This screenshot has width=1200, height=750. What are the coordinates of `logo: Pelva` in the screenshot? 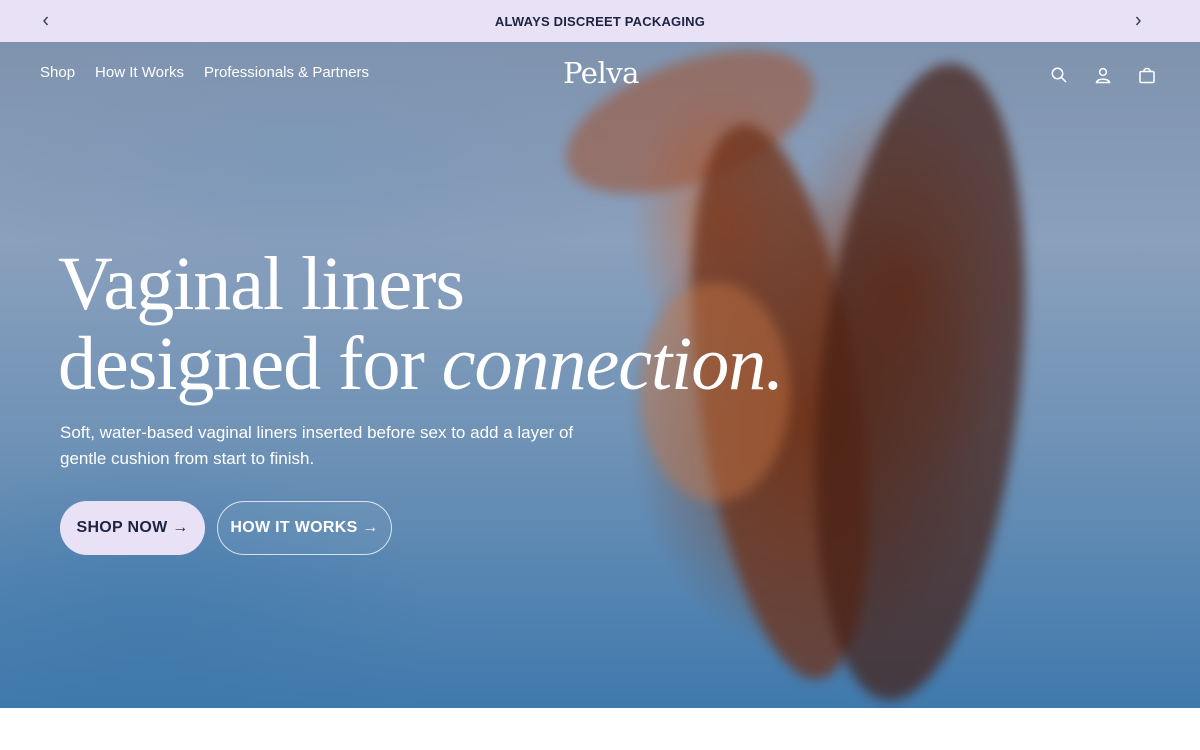 It's located at (601, 73).